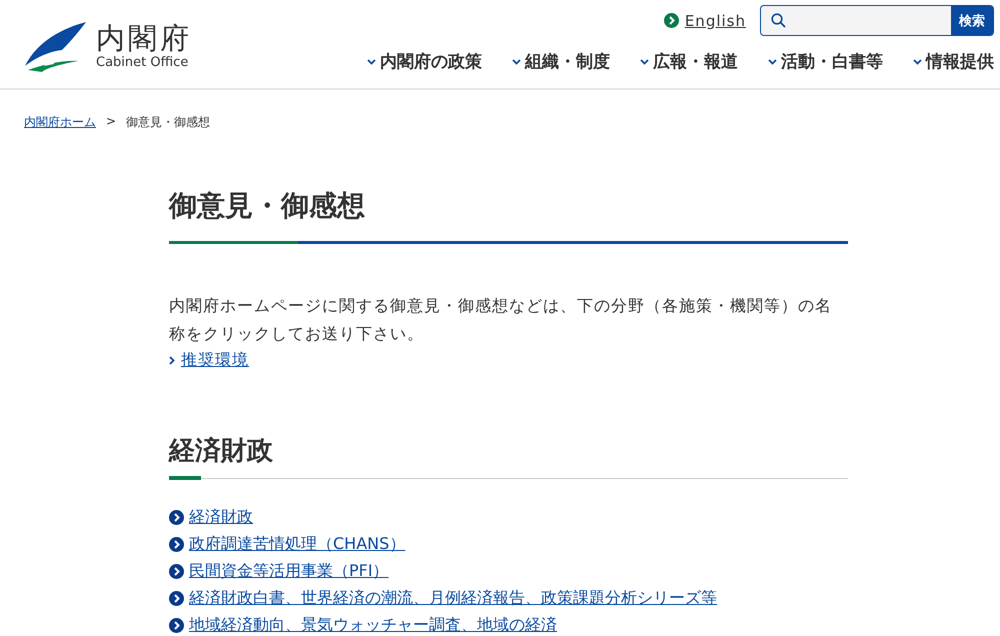  What do you see at coordinates (832, 61) in the screenshot?
I see `nav-menu-item: 活動・白書等` at bounding box center [832, 61].